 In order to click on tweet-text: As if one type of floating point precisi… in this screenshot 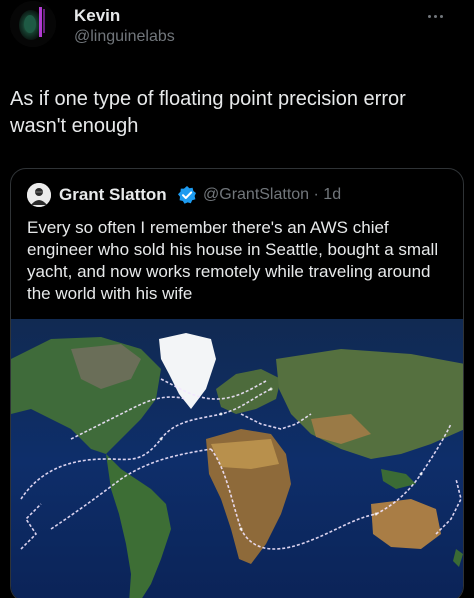, I will do `click(208, 112)`.